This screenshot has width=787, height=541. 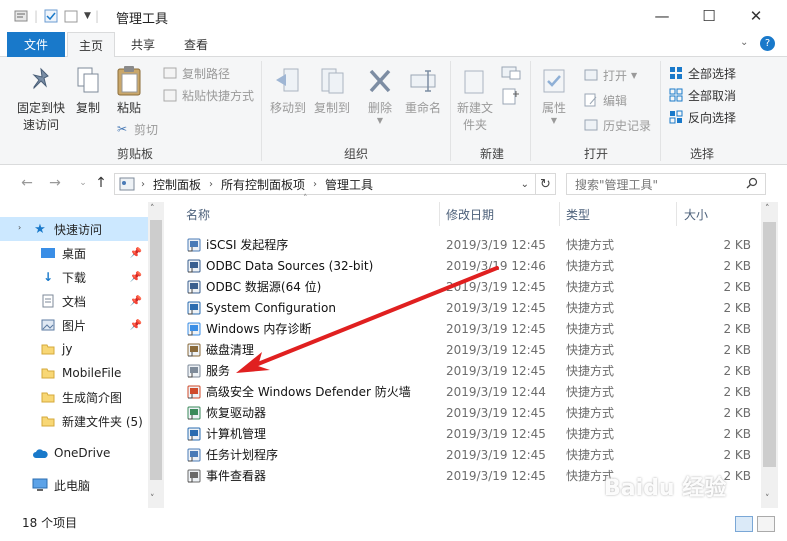 I want to click on delete-button: 删除 ▼, so click(x=380, y=95).